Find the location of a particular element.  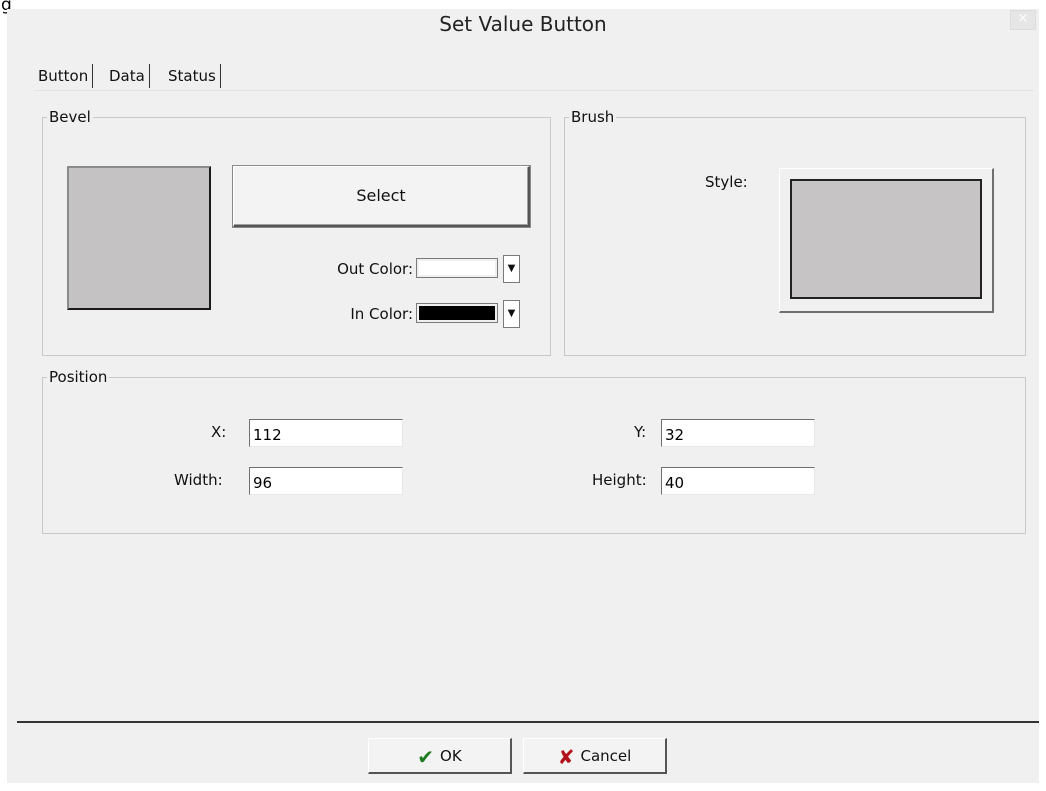

brush-style-button is located at coordinates (886, 240).